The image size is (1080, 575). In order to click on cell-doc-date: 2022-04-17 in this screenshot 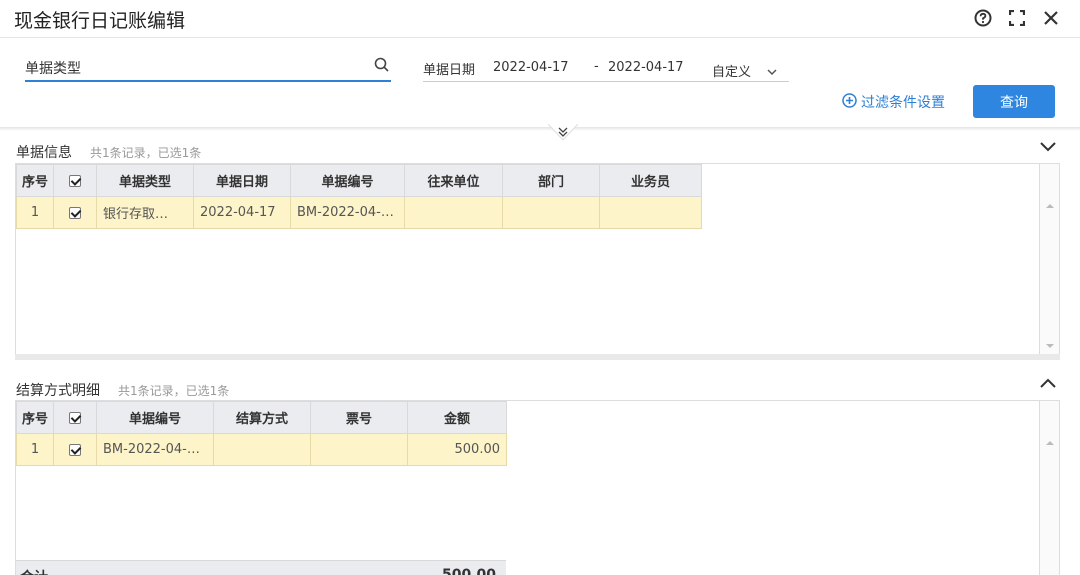, I will do `click(242, 212)`.